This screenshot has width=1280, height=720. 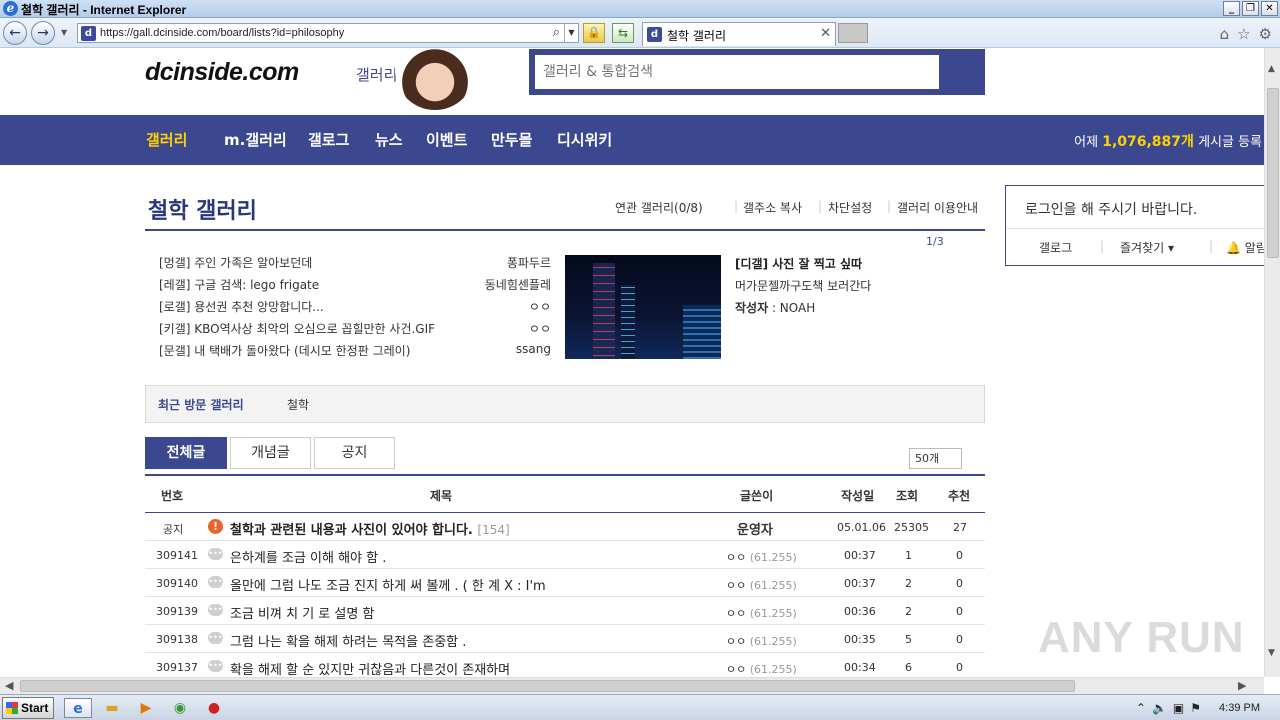 What do you see at coordinates (935, 241) in the screenshot?
I see `hot-pager: 1/3` at bounding box center [935, 241].